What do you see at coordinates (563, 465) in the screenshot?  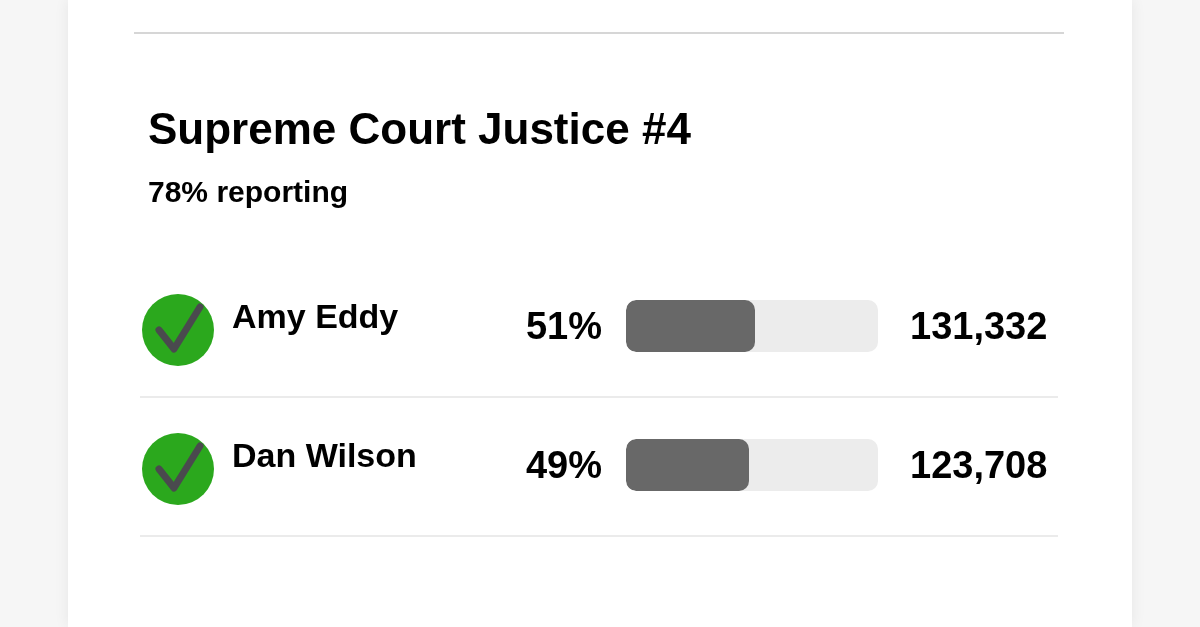 I see `vote-percent: 49%` at bounding box center [563, 465].